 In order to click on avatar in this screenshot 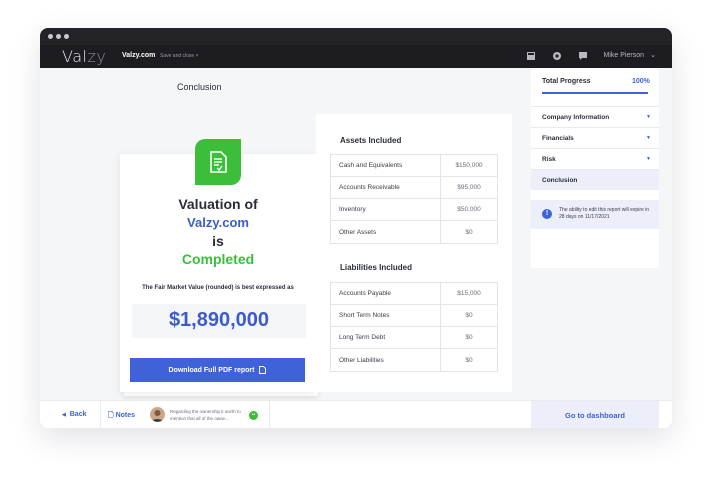, I will do `click(157, 414)`.